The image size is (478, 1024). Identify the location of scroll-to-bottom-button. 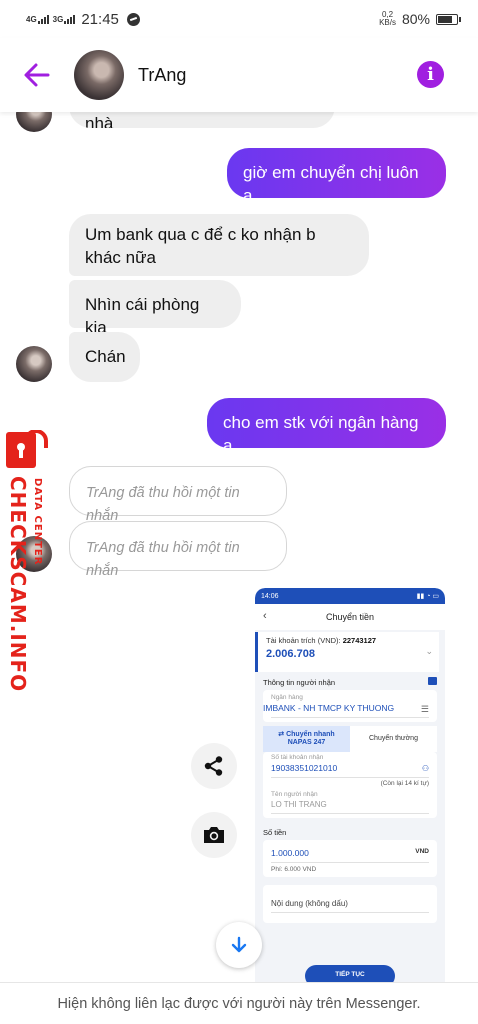
(239, 945).